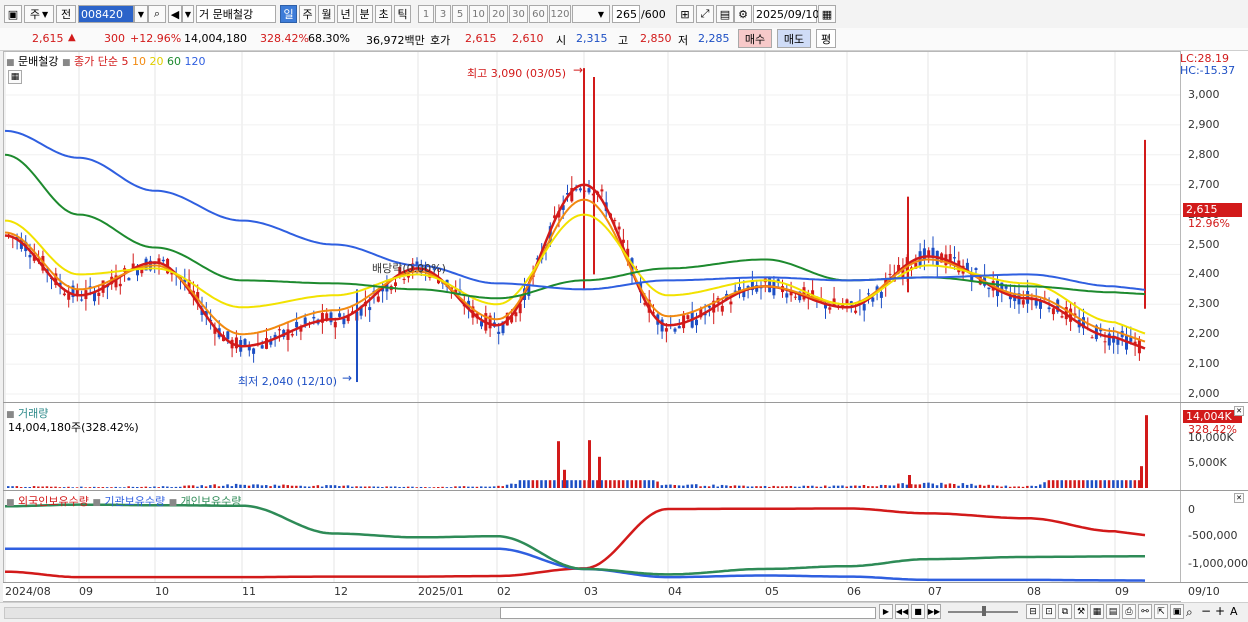 This screenshot has height=622, width=1248. I want to click on arrow-right-icon: →, so click(347, 378).